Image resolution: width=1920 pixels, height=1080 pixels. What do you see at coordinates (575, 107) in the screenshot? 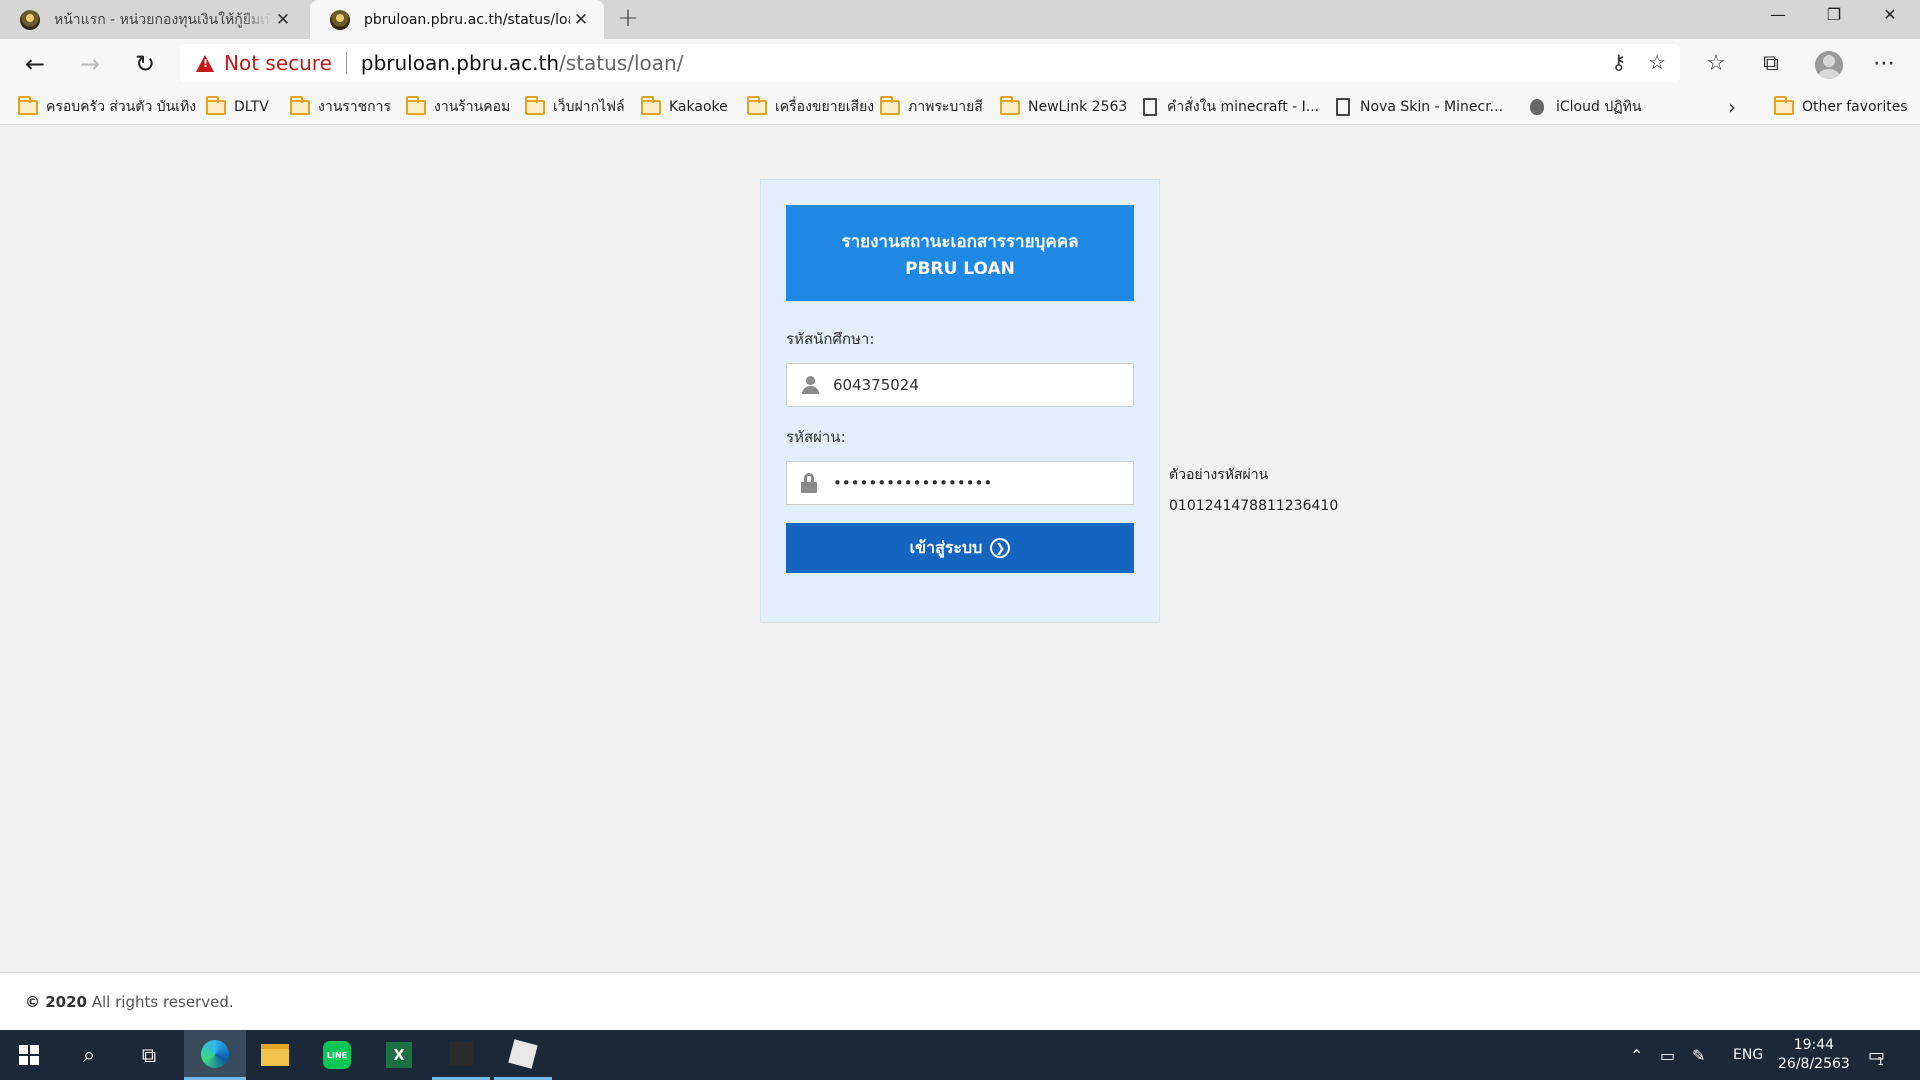
I see `bookmark-item: เว็บฝากไฟล์` at bounding box center [575, 107].